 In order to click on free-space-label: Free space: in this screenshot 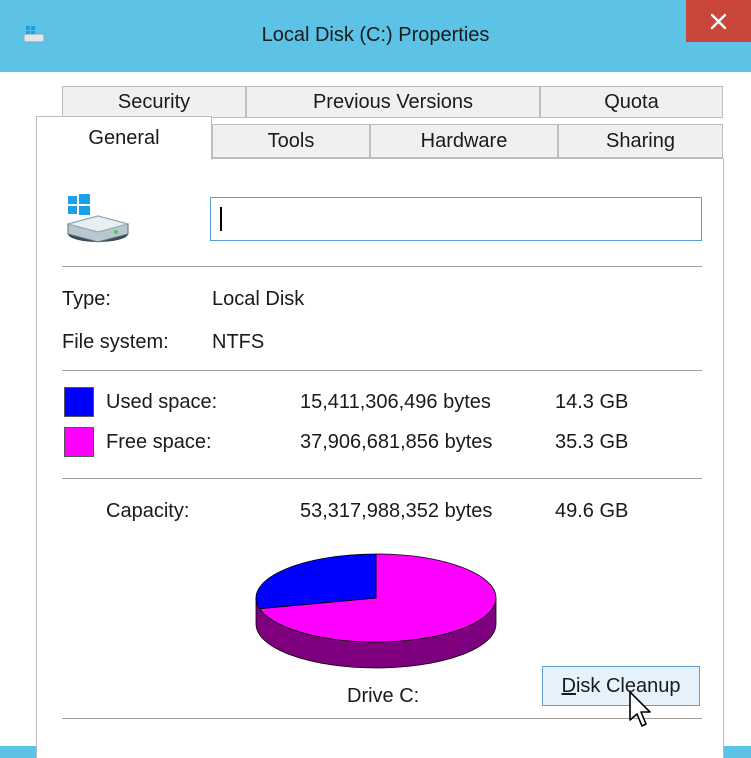, I will do `click(159, 442)`.